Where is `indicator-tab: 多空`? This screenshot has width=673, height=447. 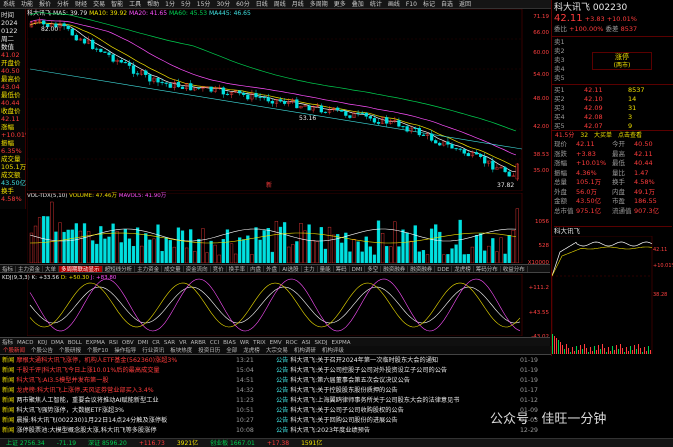 indicator-tab: 多空 is located at coordinates (373, 269).